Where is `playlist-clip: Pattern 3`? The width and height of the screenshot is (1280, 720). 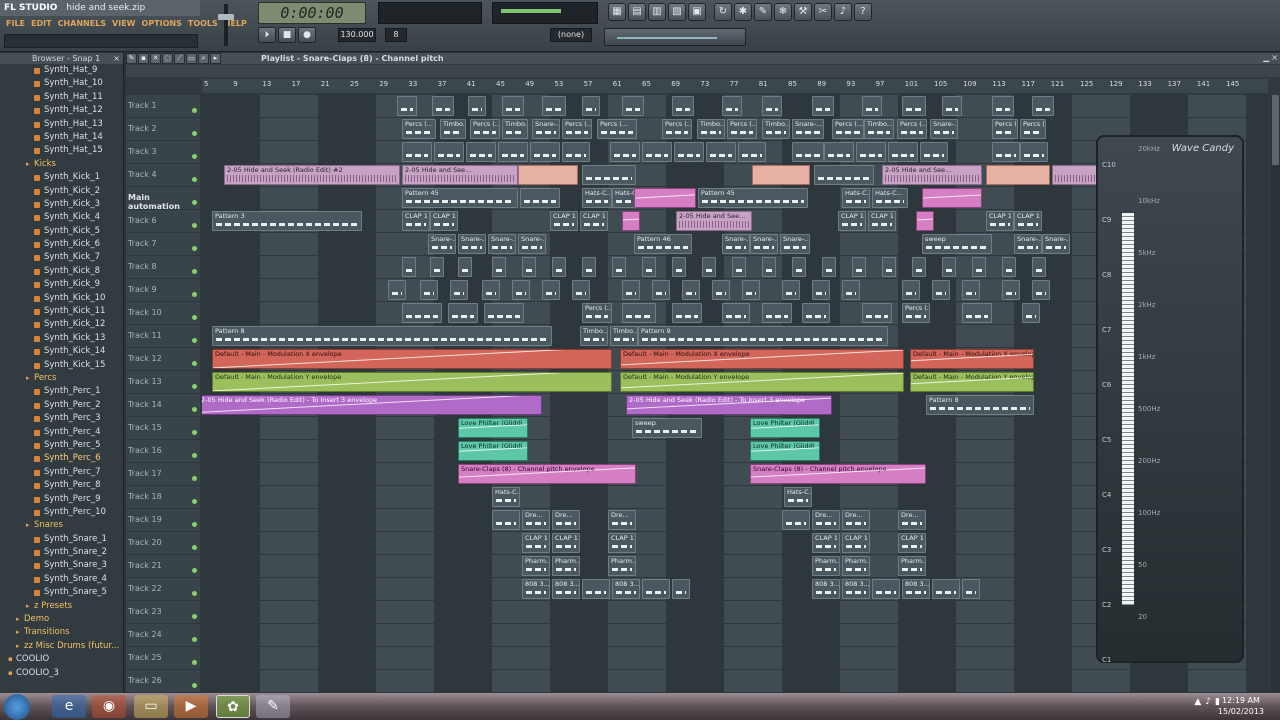
playlist-clip: Pattern 3 is located at coordinates (287, 221).